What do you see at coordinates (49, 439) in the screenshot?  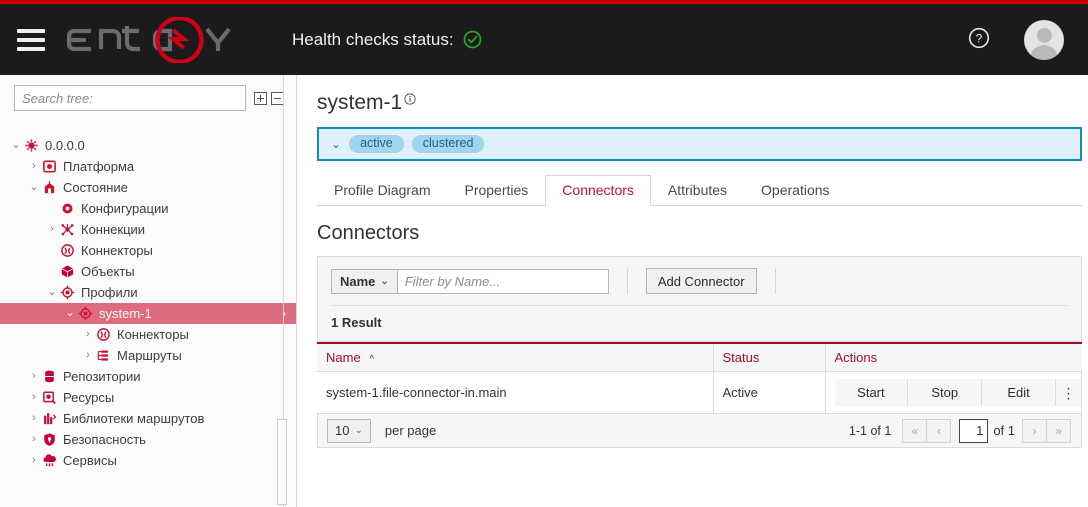 I see `security-icon` at bounding box center [49, 439].